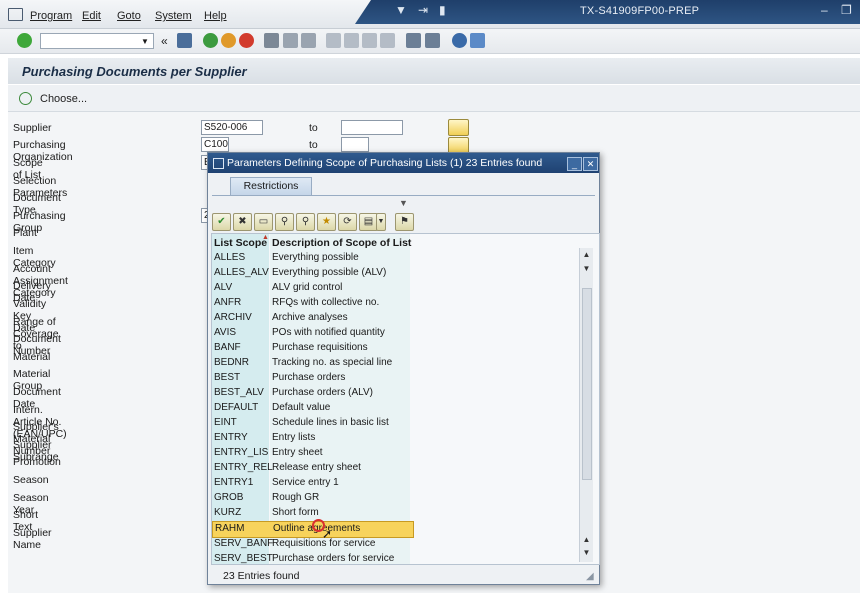 The height and width of the screenshot is (593, 860). Describe the element at coordinates (308, 40) in the screenshot. I see `find-next-icon` at that location.